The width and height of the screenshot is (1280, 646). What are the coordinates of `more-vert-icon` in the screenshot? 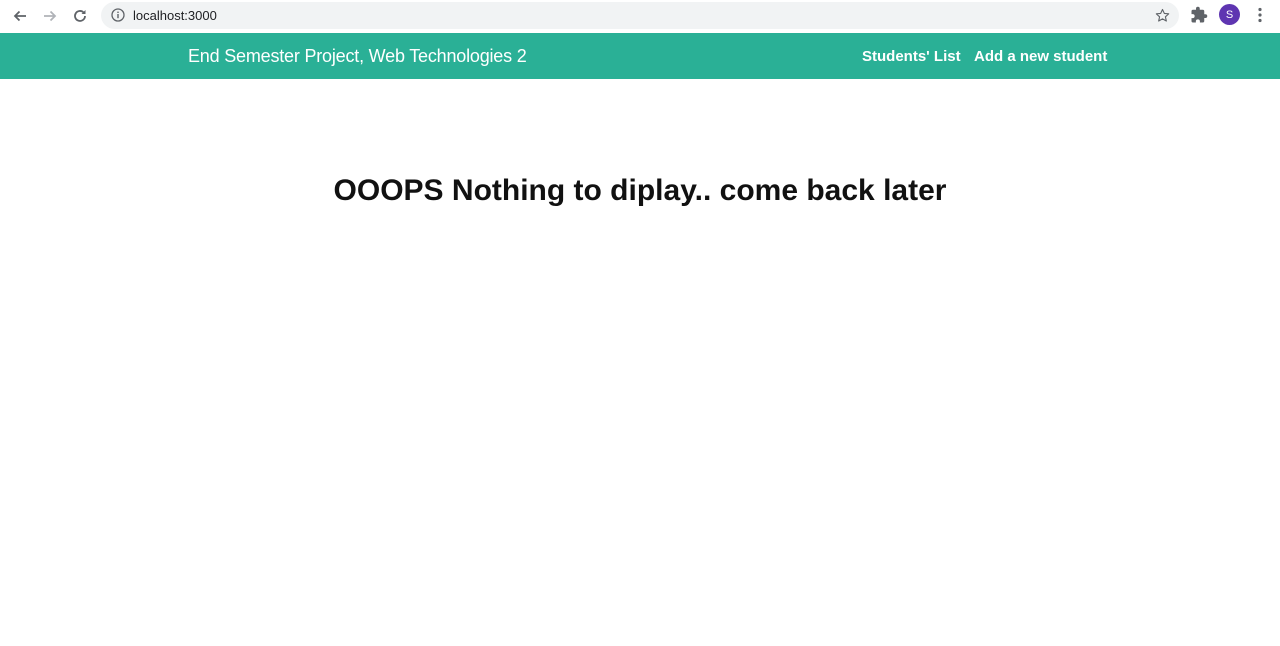 It's located at (1260, 15).